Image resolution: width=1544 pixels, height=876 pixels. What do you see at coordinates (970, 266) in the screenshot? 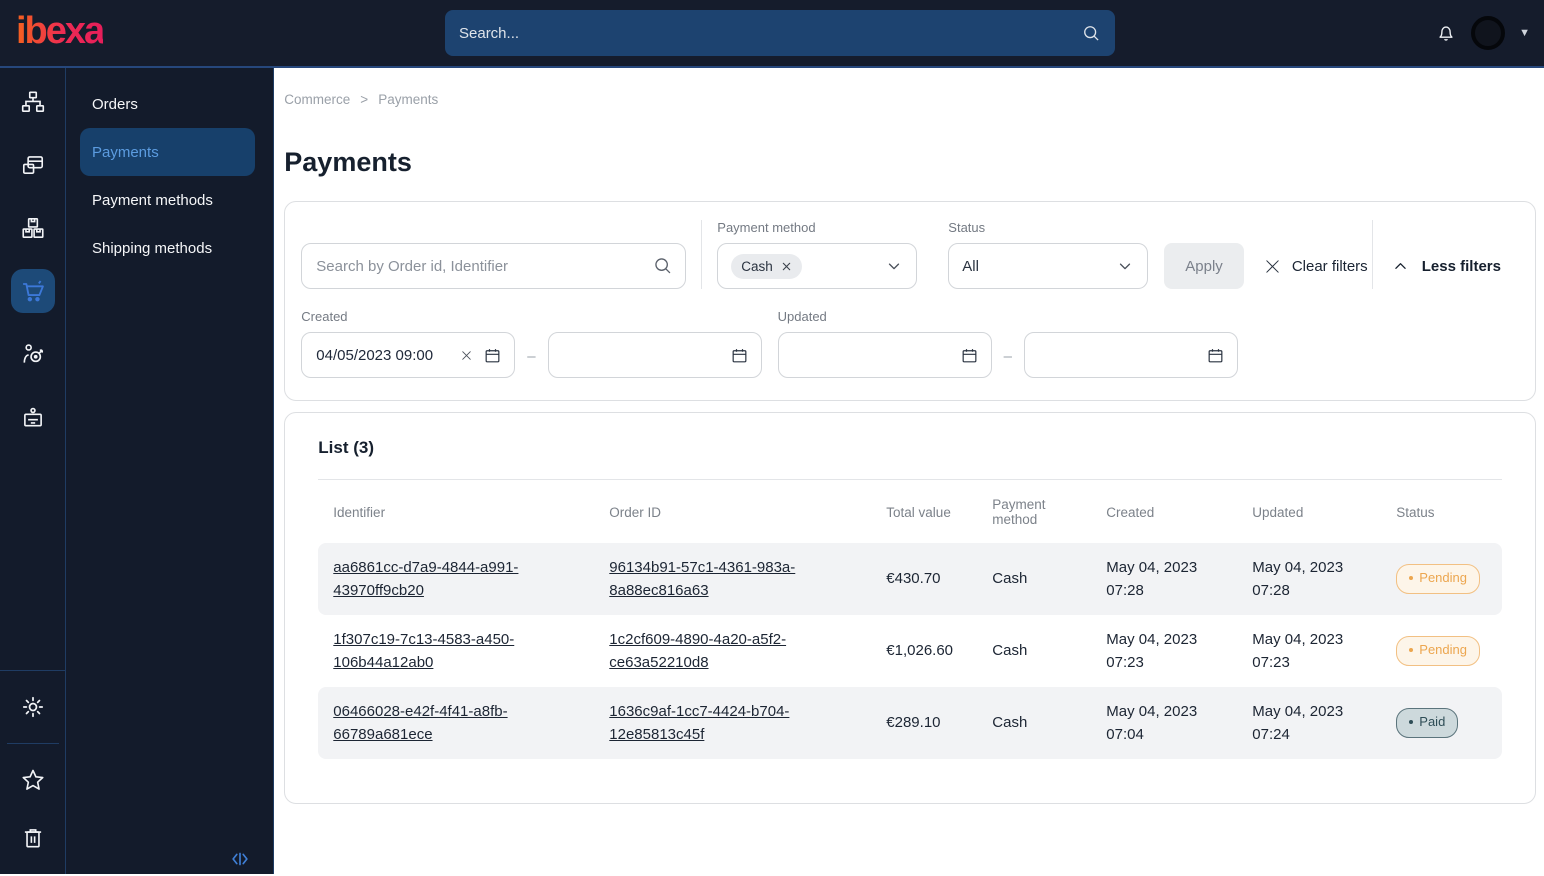
I see `status-value: All` at bounding box center [970, 266].